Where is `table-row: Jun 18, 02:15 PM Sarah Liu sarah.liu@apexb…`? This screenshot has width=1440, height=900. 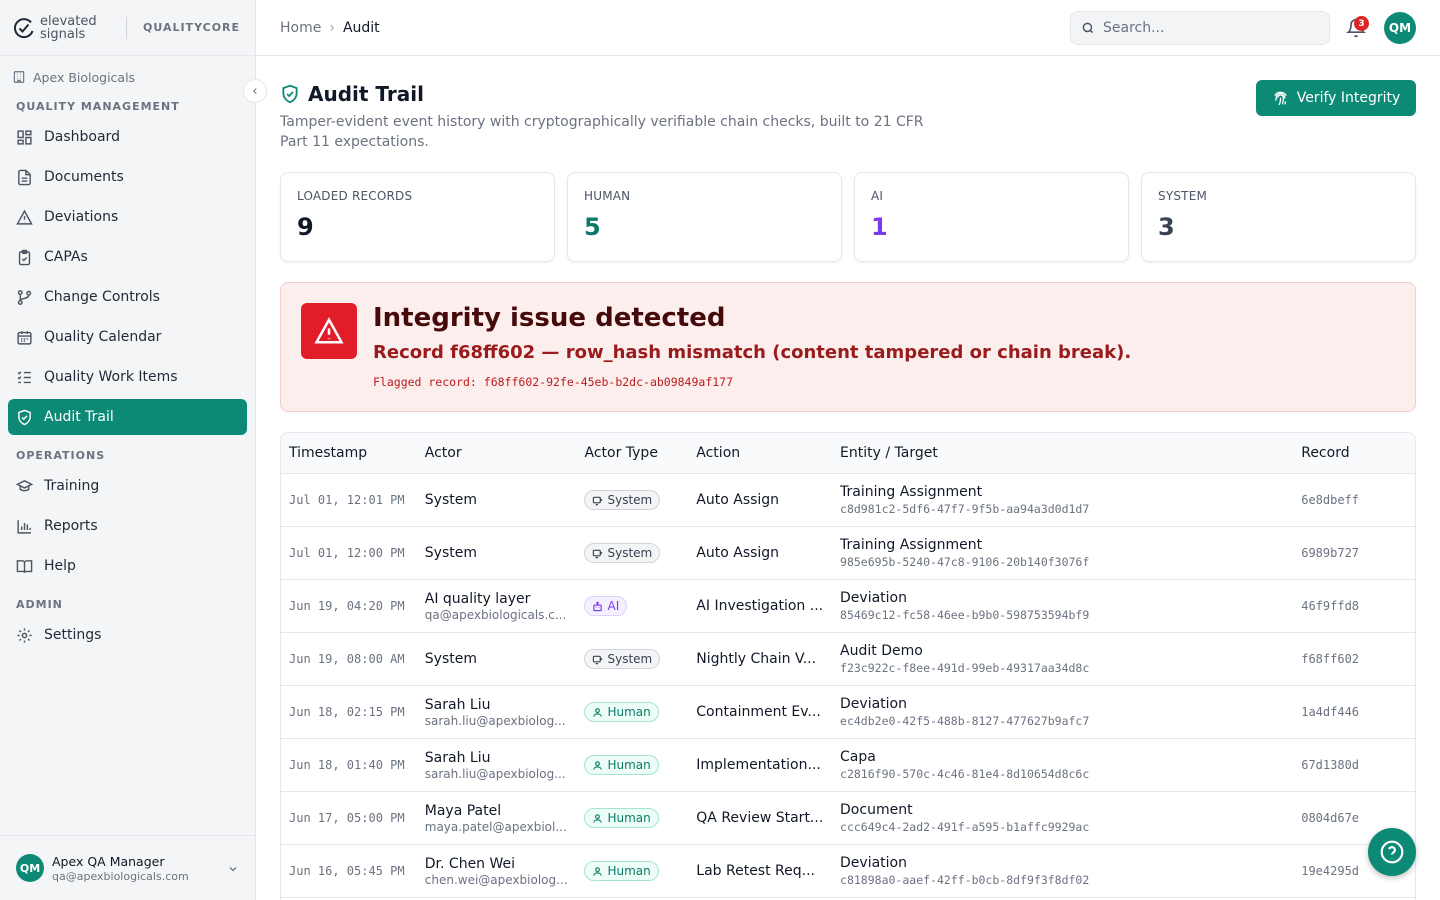 table-row: Jun 18, 02:15 PM Sarah Liu sarah.liu@apexb… is located at coordinates (848, 712).